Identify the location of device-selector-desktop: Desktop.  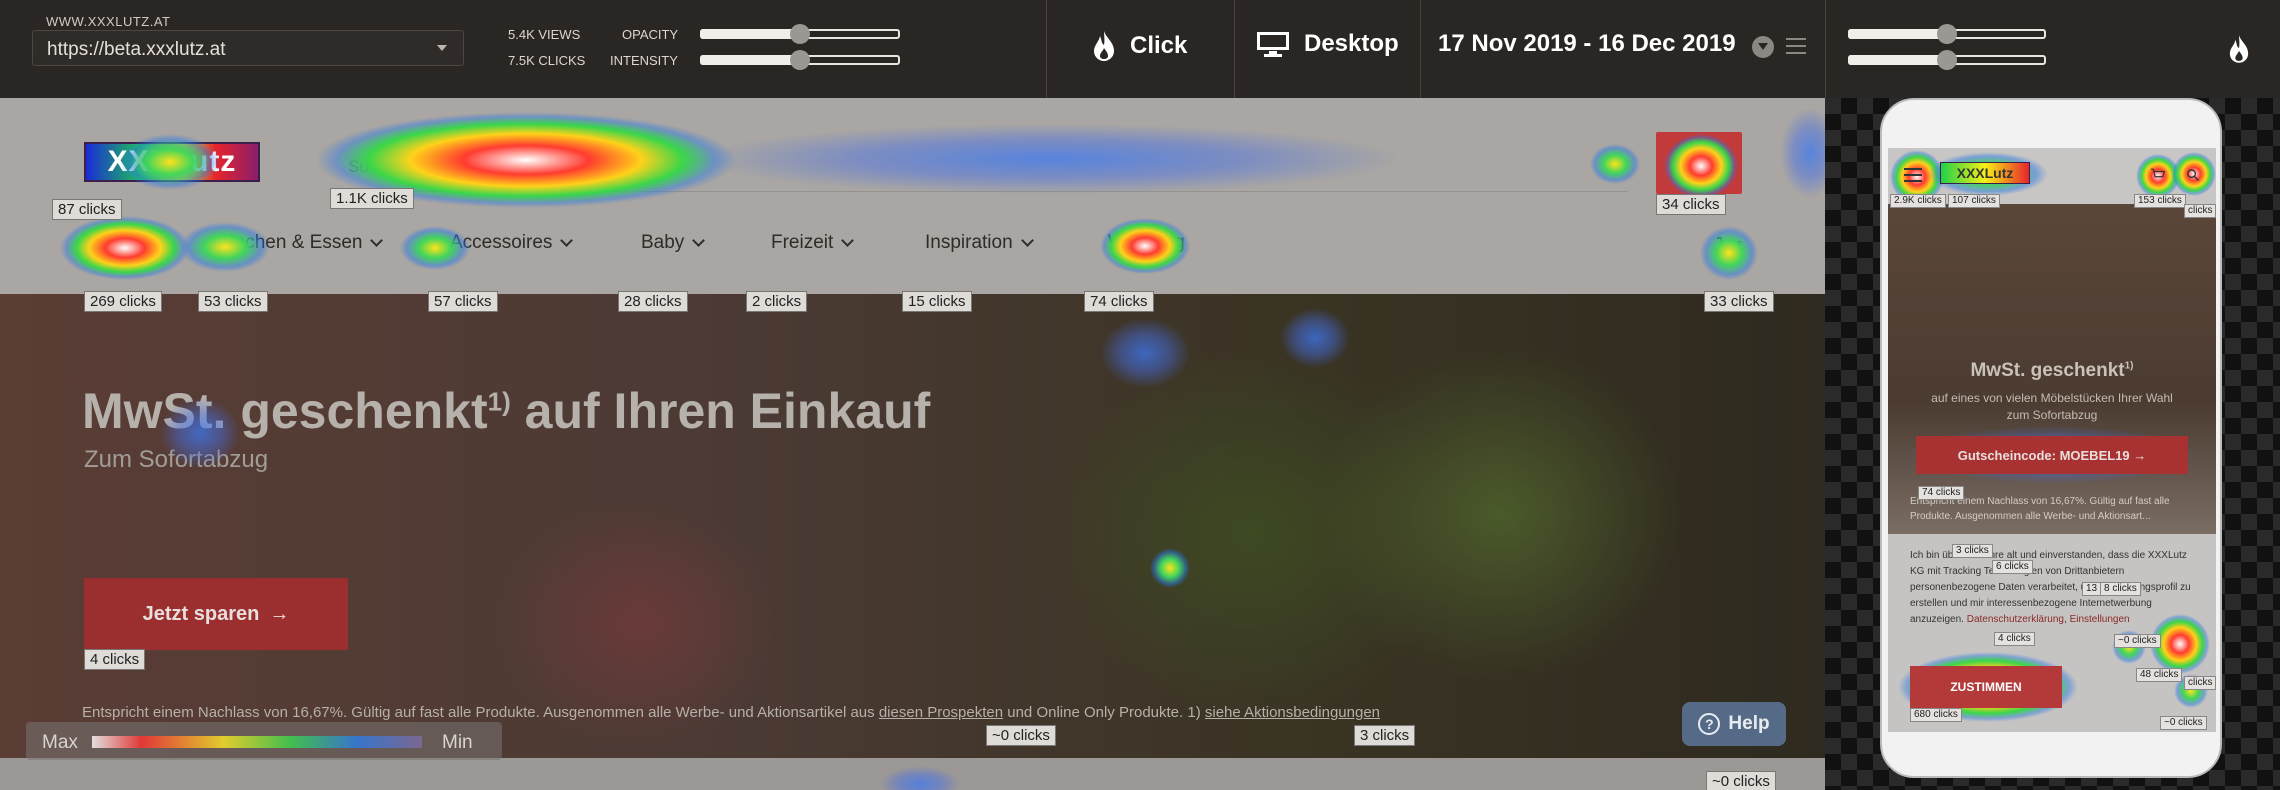
(1327, 44).